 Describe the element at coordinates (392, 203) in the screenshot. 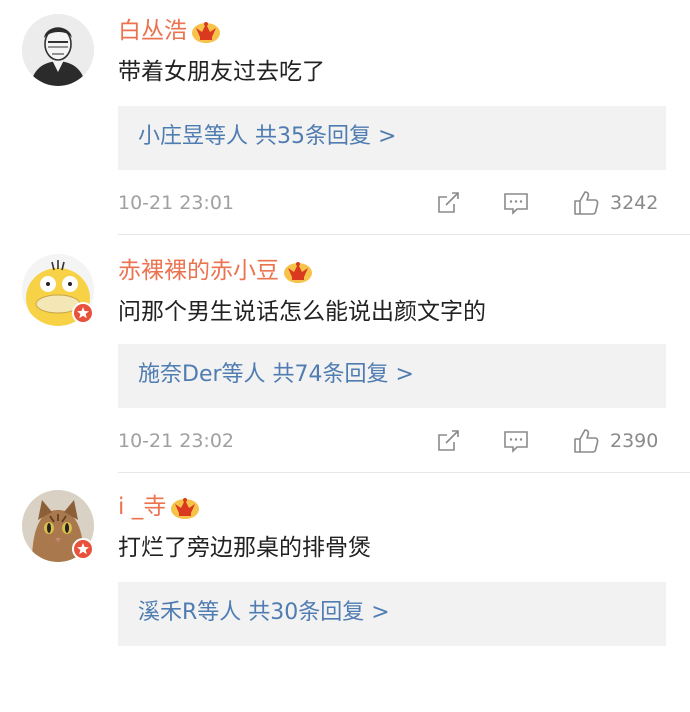

I see `comment-meta: 10-21 23:01 3242` at that location.